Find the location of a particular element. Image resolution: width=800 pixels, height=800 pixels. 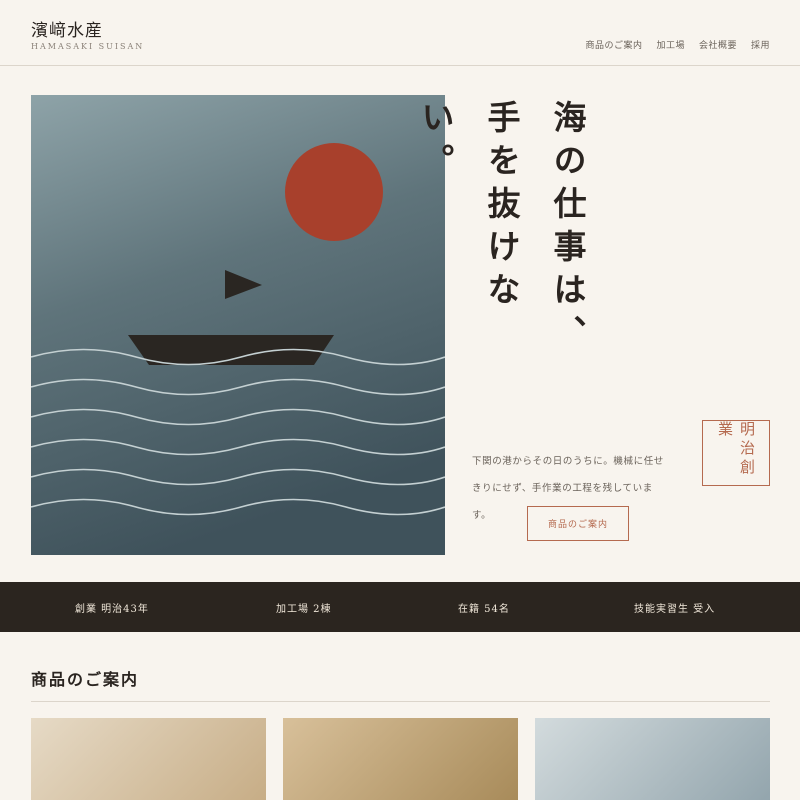

founded-seal: 明治創業 is located at coordinates (736, 453).